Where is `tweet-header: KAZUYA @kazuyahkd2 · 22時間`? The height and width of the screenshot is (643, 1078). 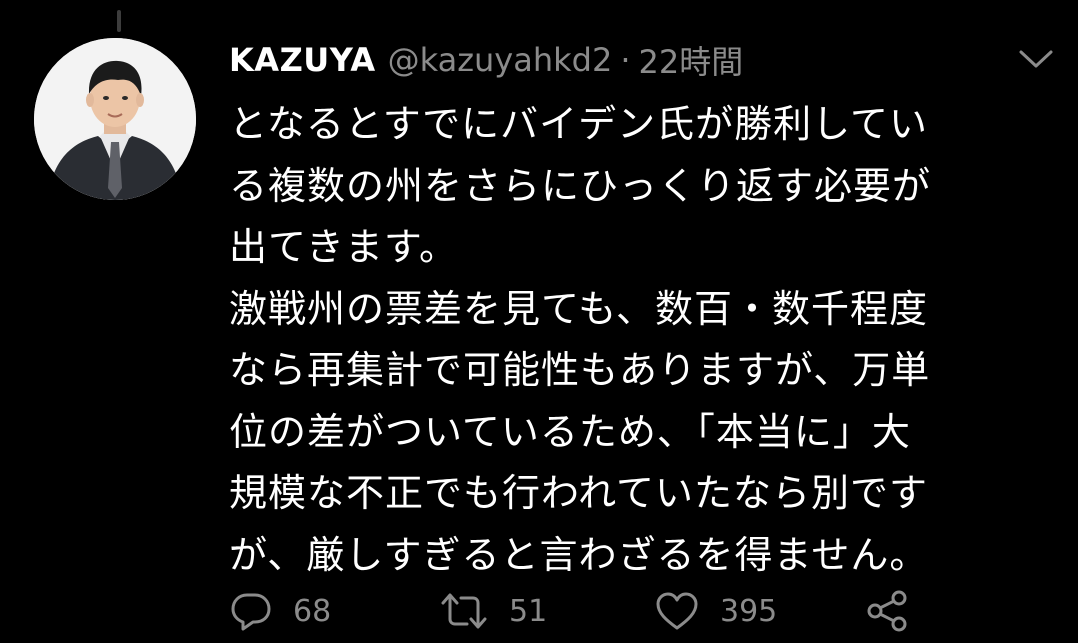 tweet-header: KAZUYA @kazuyahkd2 · 22時間 is located at coordinates (644, 60).